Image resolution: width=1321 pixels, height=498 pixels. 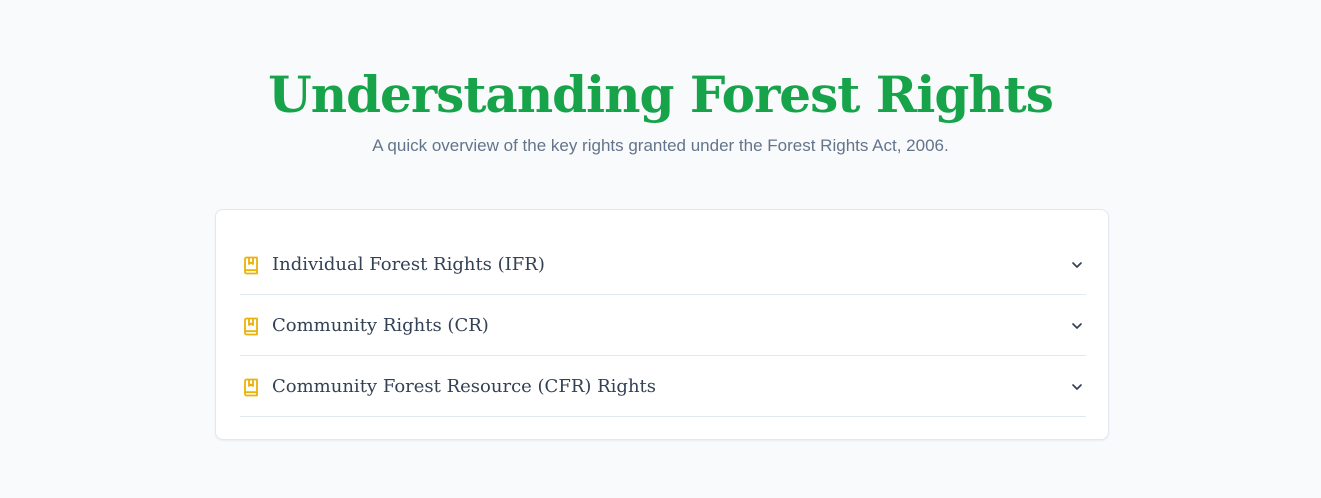 I want to click on accordion-item-cfr: Community Forest Resource (CFR) Rights, so click(x=663, y=386).